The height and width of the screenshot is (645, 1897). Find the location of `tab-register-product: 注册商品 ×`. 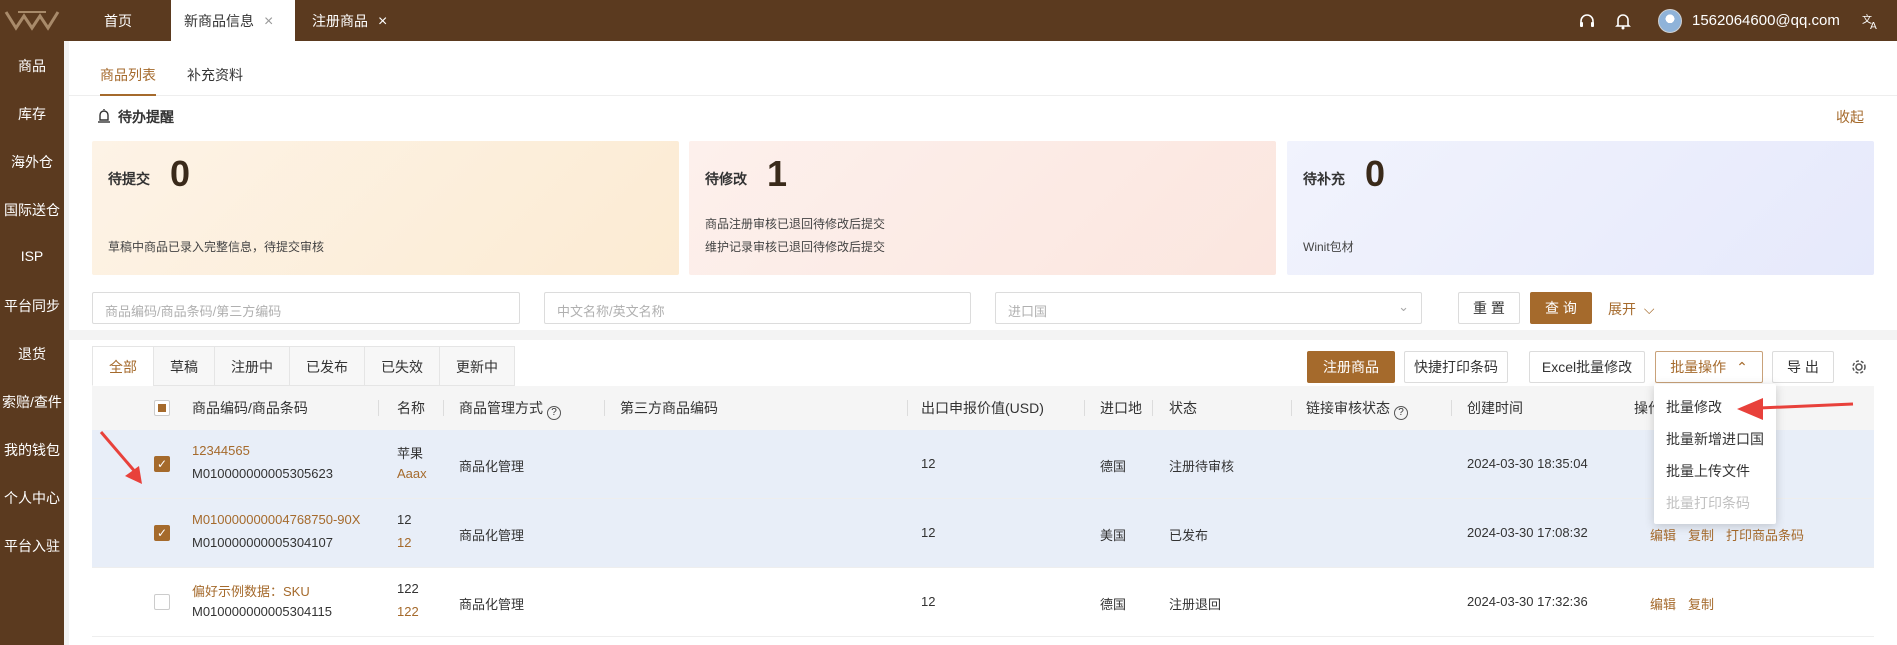

tab-register-product: 注册商品 × is located at coordinates (355, 20).